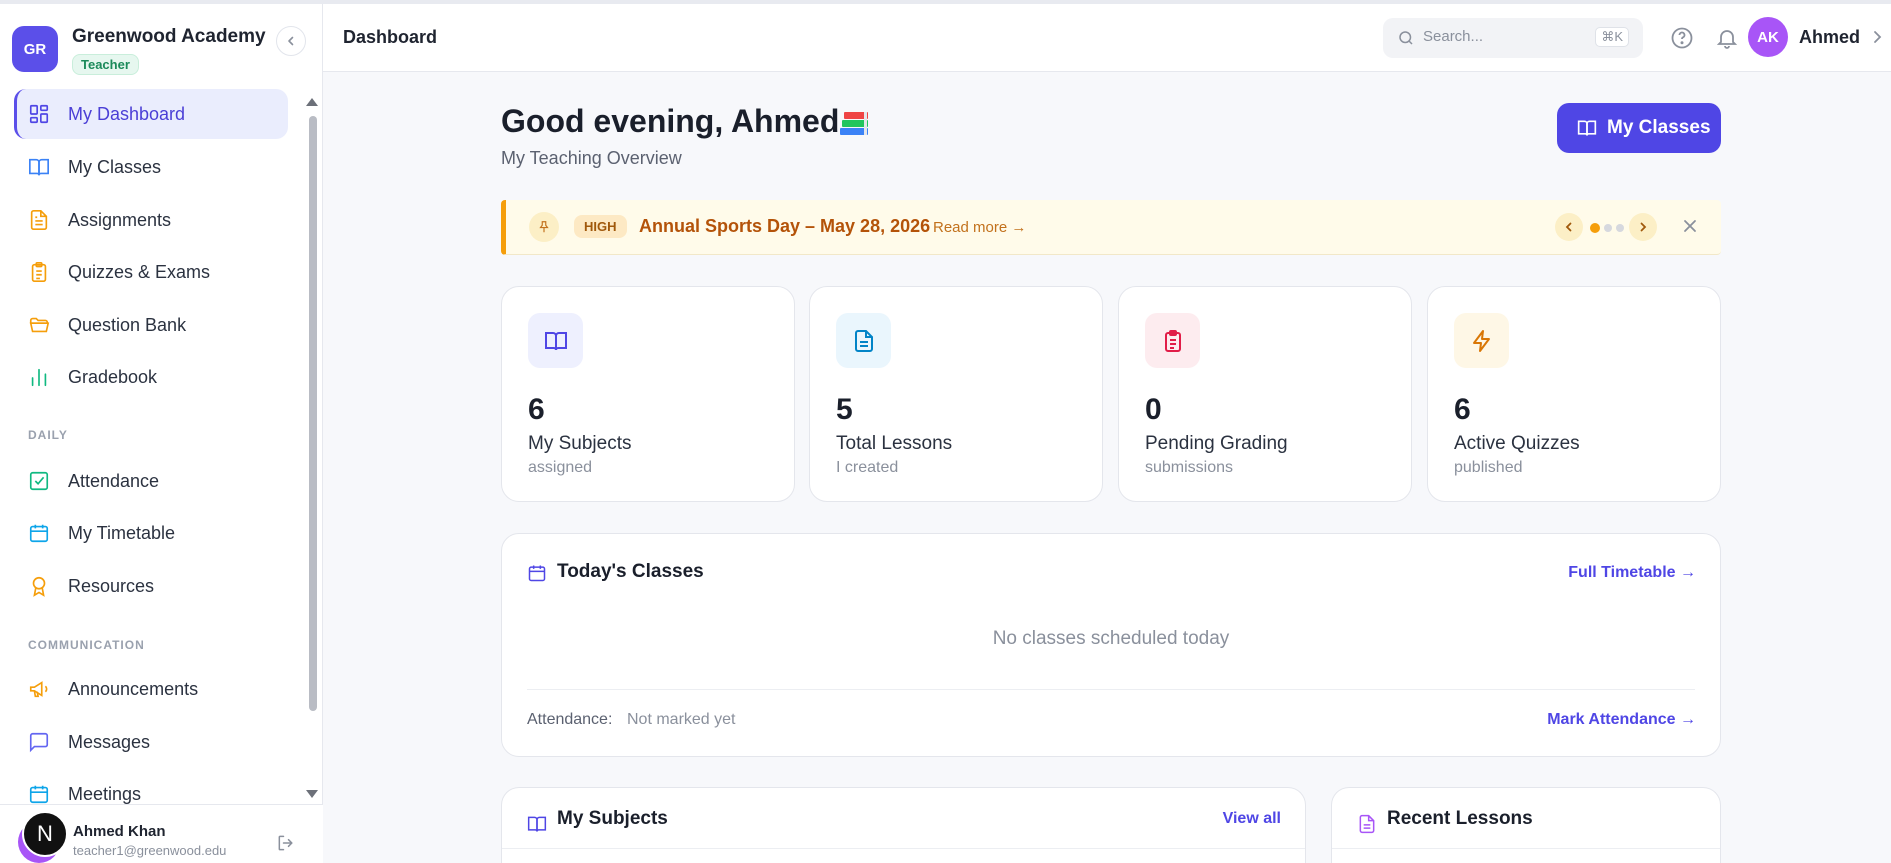 The height and width of the screenshot is (863, 1891). I want to click on banner-prev-button, so click(1569, 227).